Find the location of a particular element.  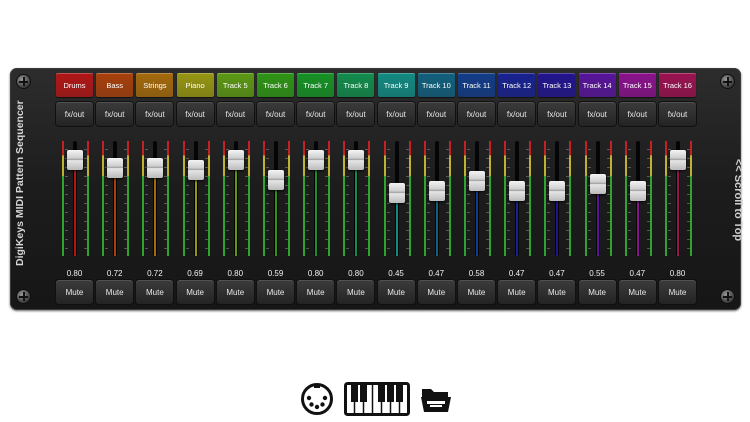

track-name-button: Track 7 is located at coordinates (316, 85).